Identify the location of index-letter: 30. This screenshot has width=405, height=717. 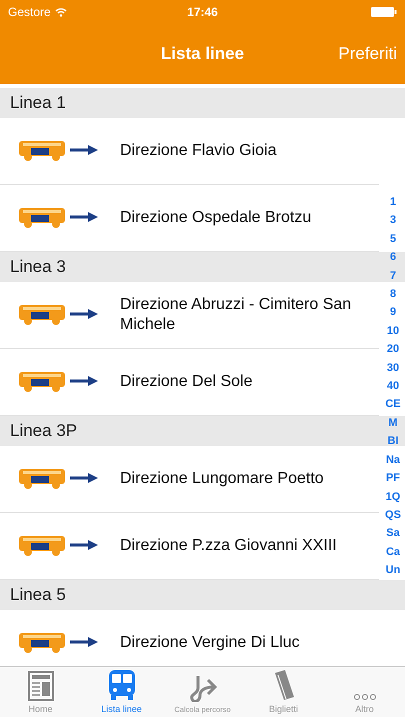
(393, 368).